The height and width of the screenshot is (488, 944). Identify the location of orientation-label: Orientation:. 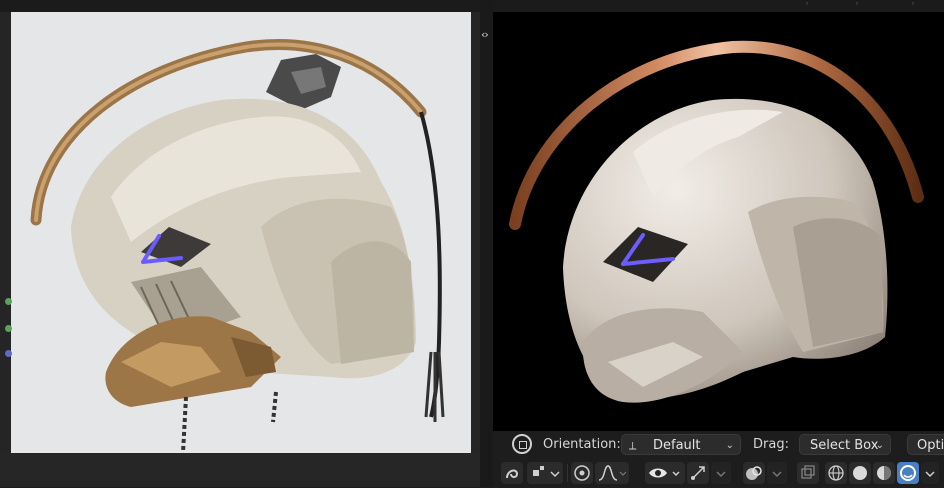
(582, 444).